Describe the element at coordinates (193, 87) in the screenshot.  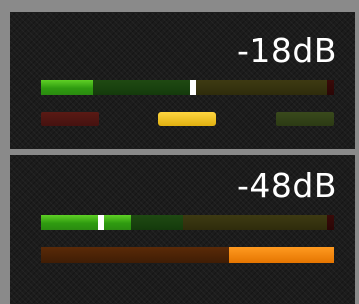
I see `input-peak-marker` at that location.